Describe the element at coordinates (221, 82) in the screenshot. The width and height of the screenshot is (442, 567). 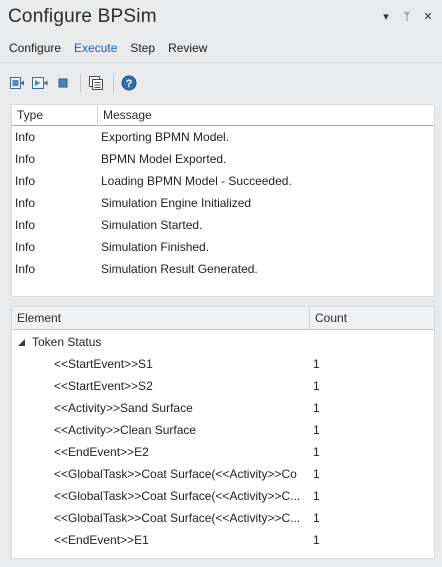
I see `toolbar: ?` at that location.